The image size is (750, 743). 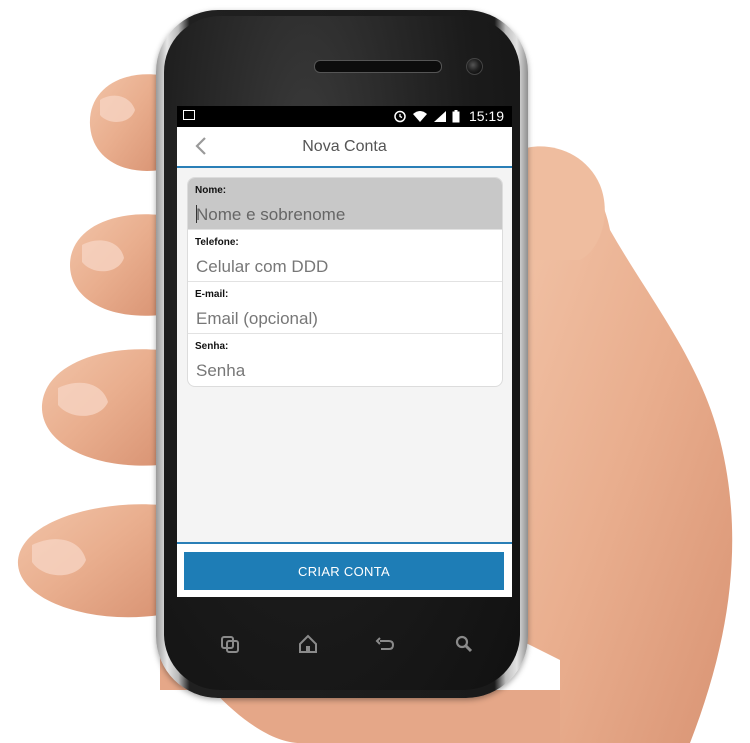 I want to click on page-title: Nova Conta, so click(x=344, y=146).